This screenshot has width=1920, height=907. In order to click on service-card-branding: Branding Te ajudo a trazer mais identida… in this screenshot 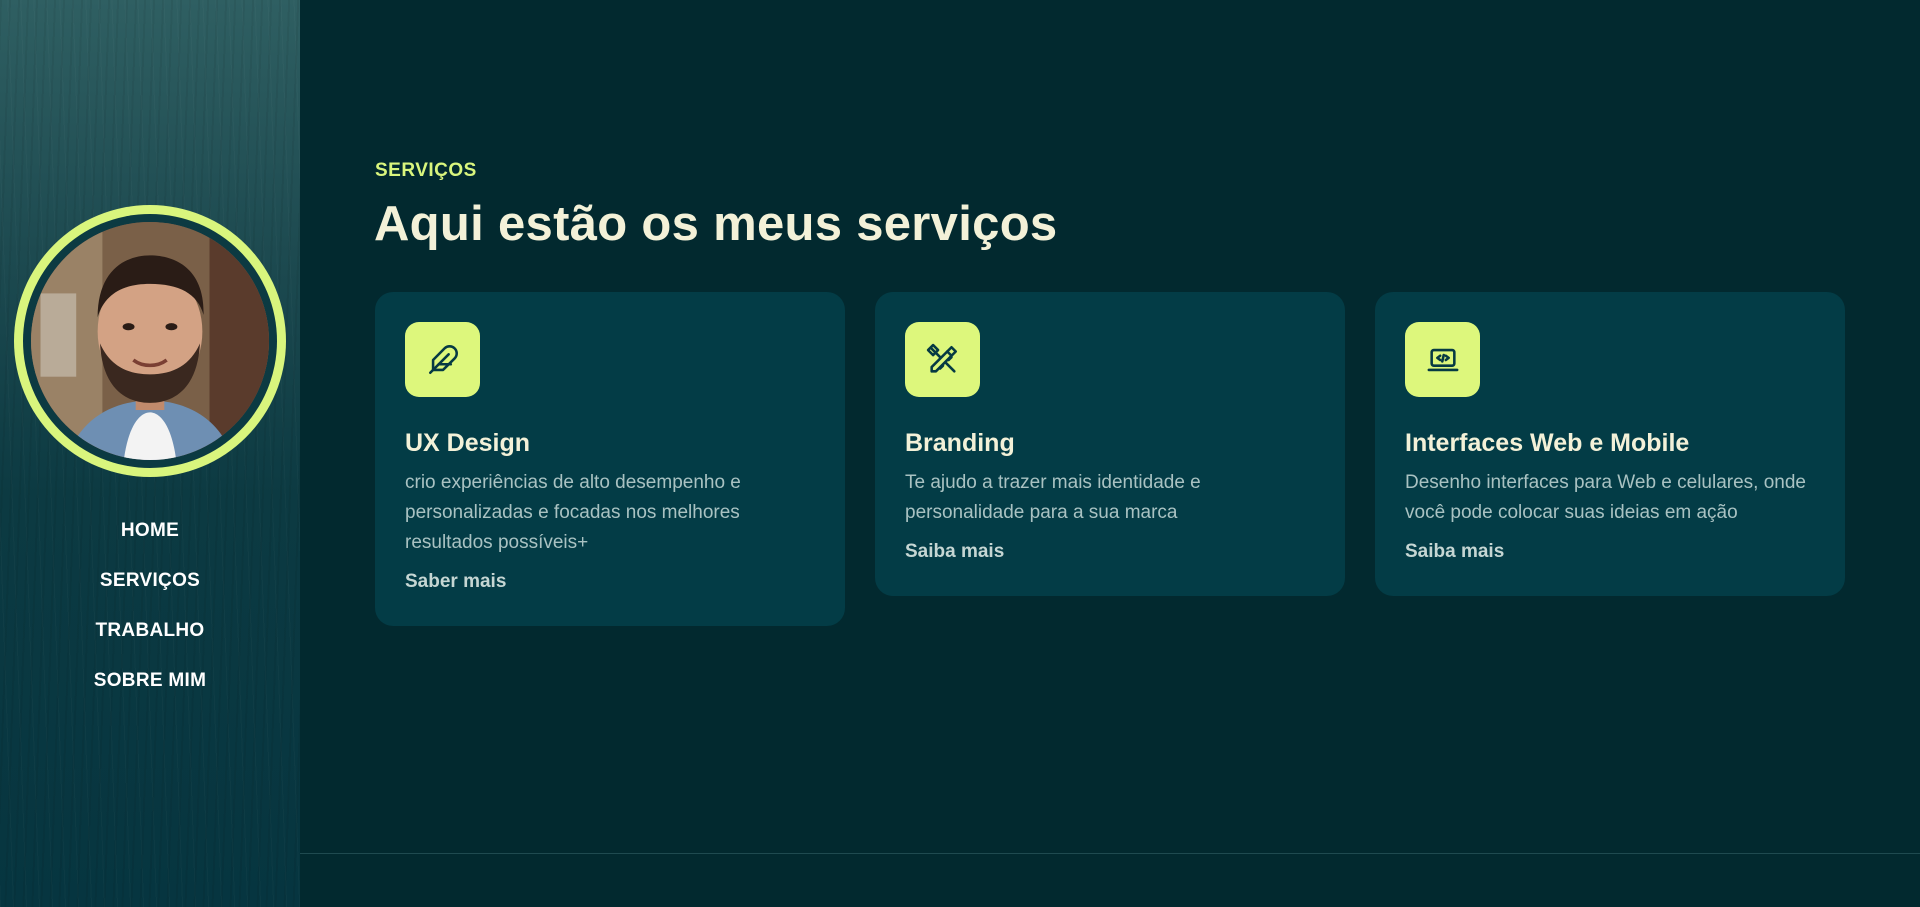, I will do `click(1110, 444)`.